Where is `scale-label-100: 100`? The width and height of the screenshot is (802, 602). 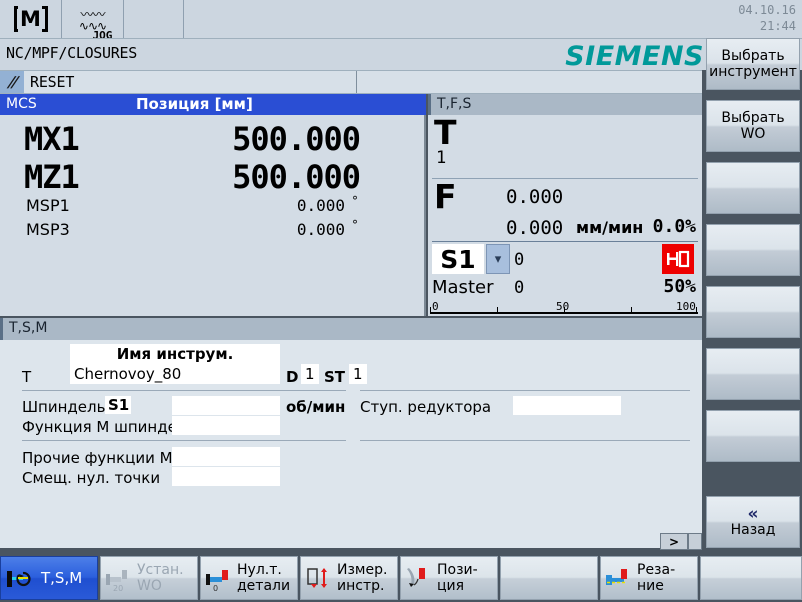
scale-label-100: 100 is located at coordinates (686, 306).